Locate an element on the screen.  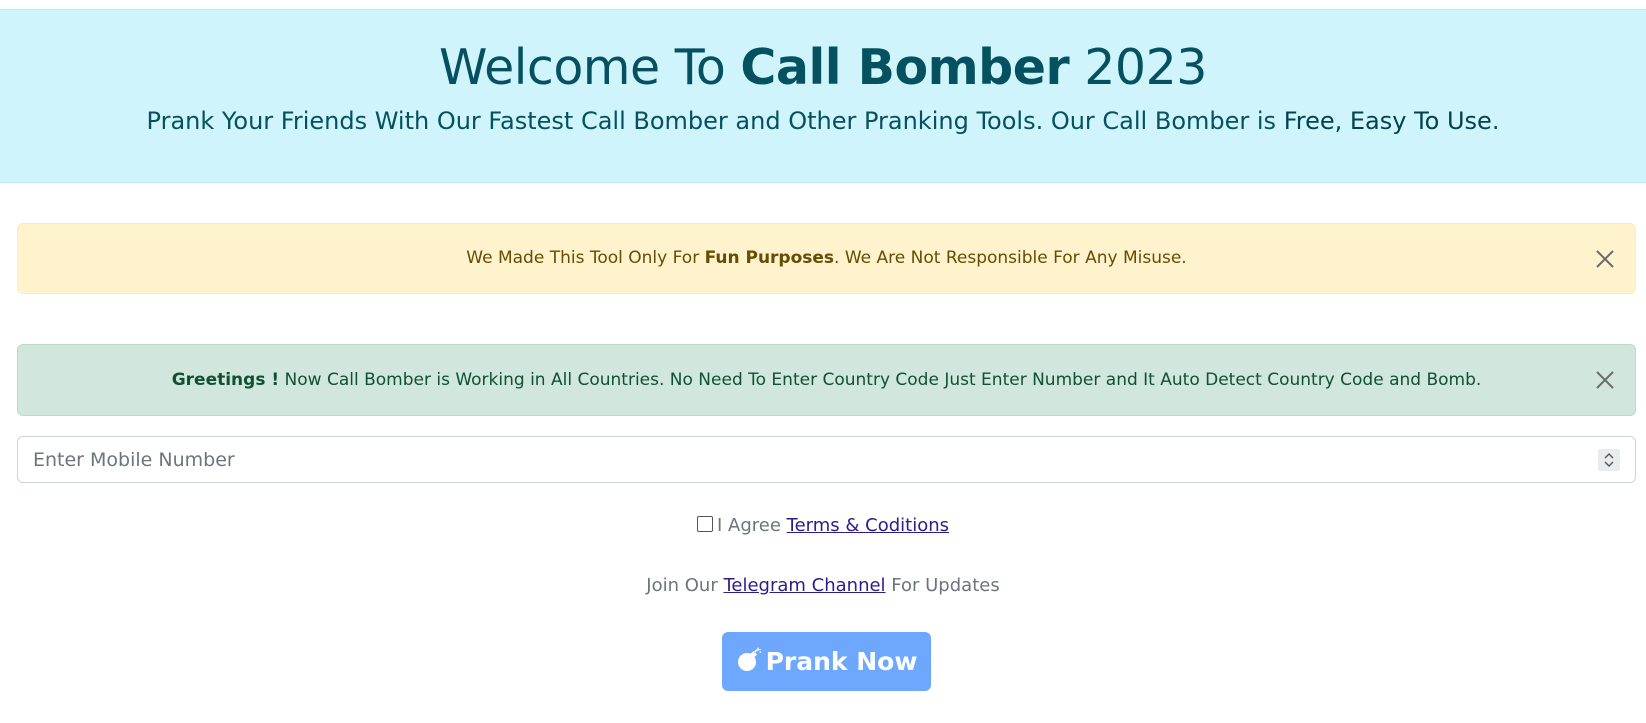
warning-suffix-text: . We Are Not Responsible For Any Misuse. is located at coordinates (1010, 258).